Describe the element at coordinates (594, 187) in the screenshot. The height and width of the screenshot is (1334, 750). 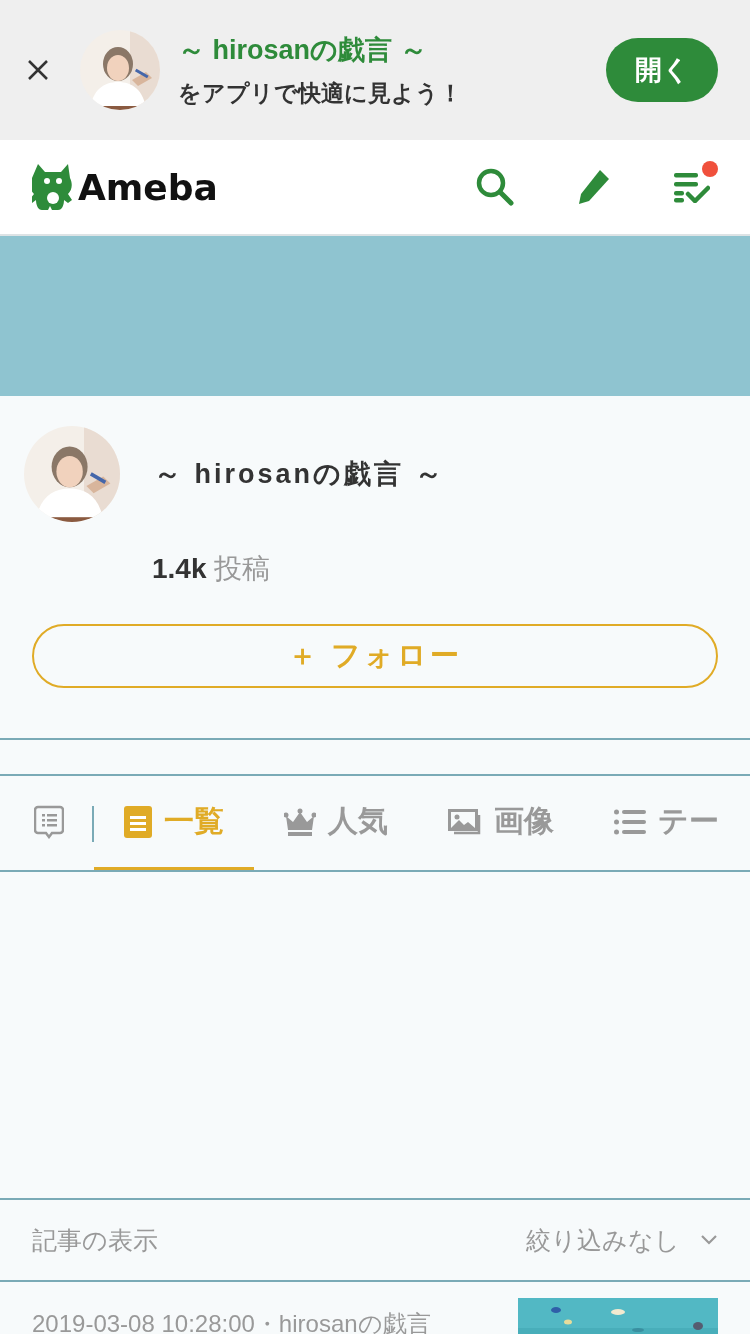
I see `pencil-icon` at that location.